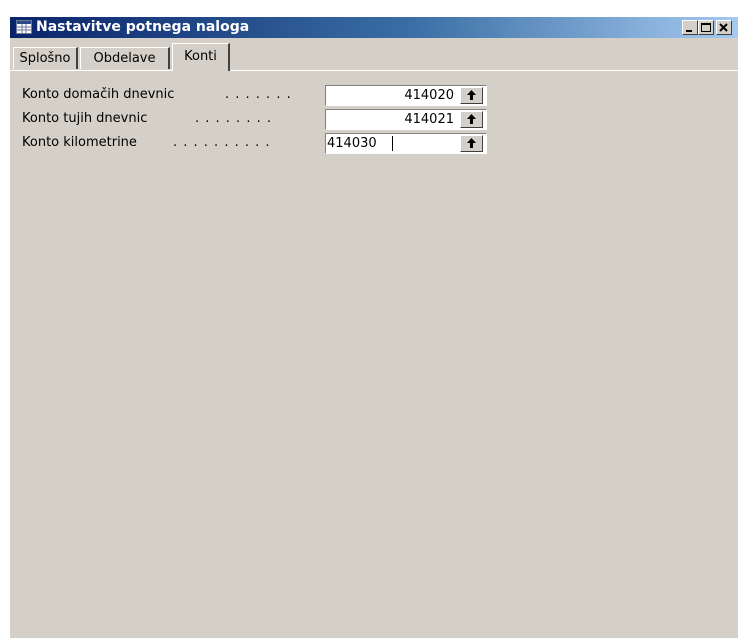  I want to click on tab-splosno: Splošno, so click(45, 58).